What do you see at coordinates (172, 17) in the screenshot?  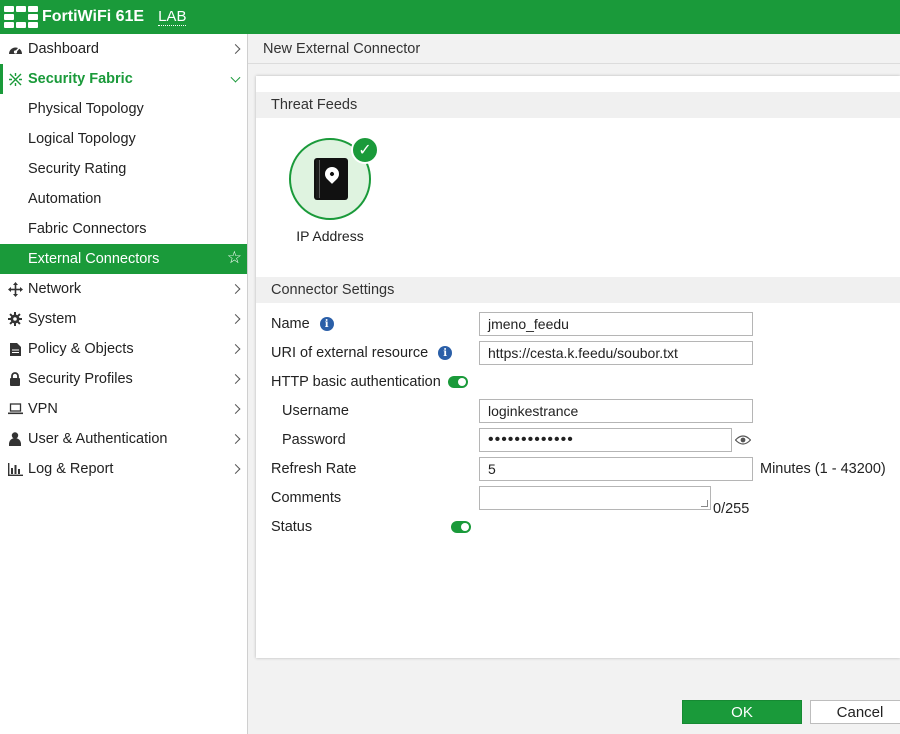 I see `device-tag: LAB` at bounding box center [172, 17].